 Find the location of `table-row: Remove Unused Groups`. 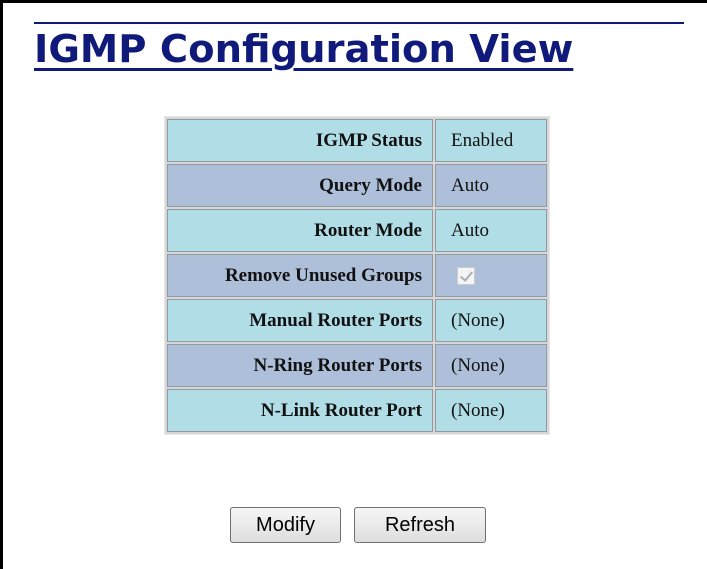

table-row: Remove Unused Groups is located at coordinates (357, 275).